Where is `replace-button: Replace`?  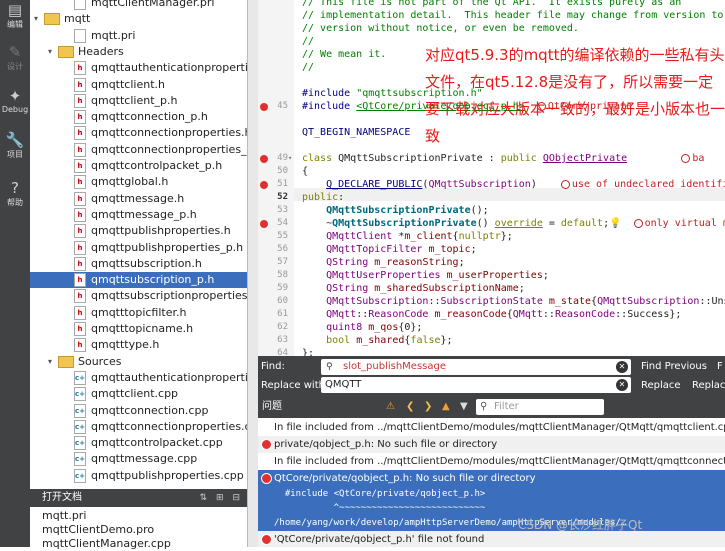 replace-button: Replace is located at coordinates (661, 385).